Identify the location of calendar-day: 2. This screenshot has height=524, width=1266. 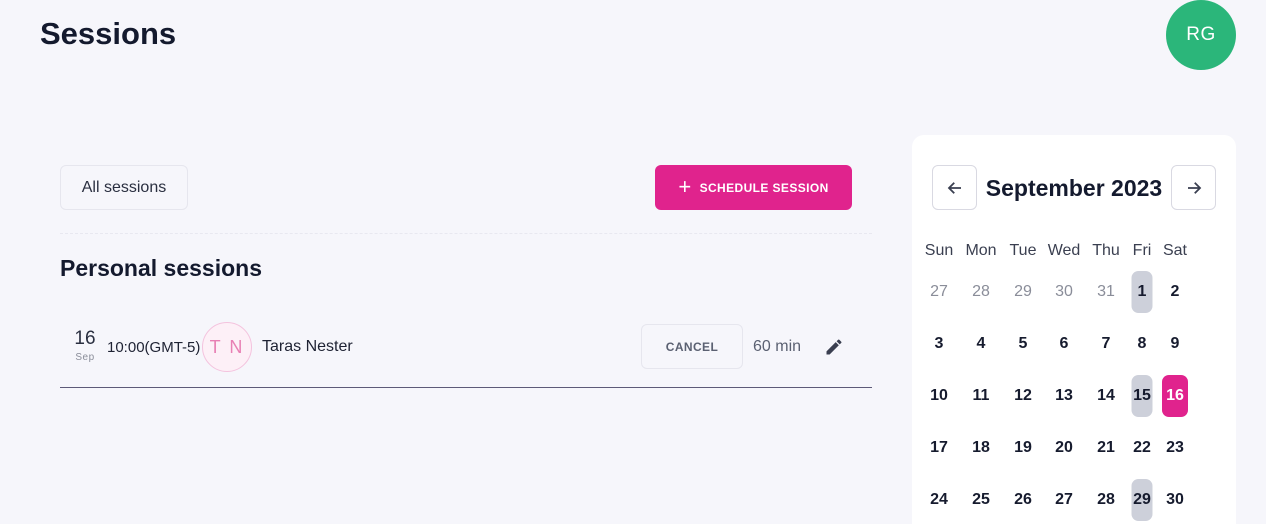
(1175, 292).